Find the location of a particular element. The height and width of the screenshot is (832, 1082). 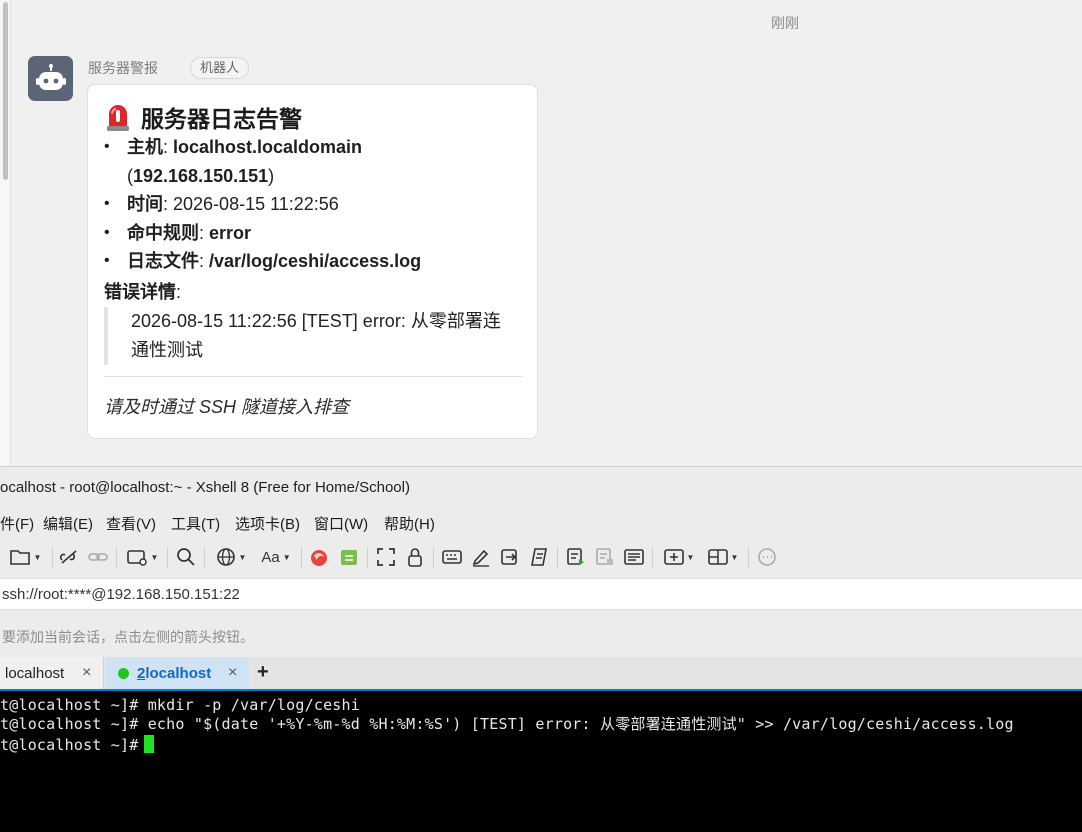

font-button: Aa ▼ is located at coordinates (276, 557).